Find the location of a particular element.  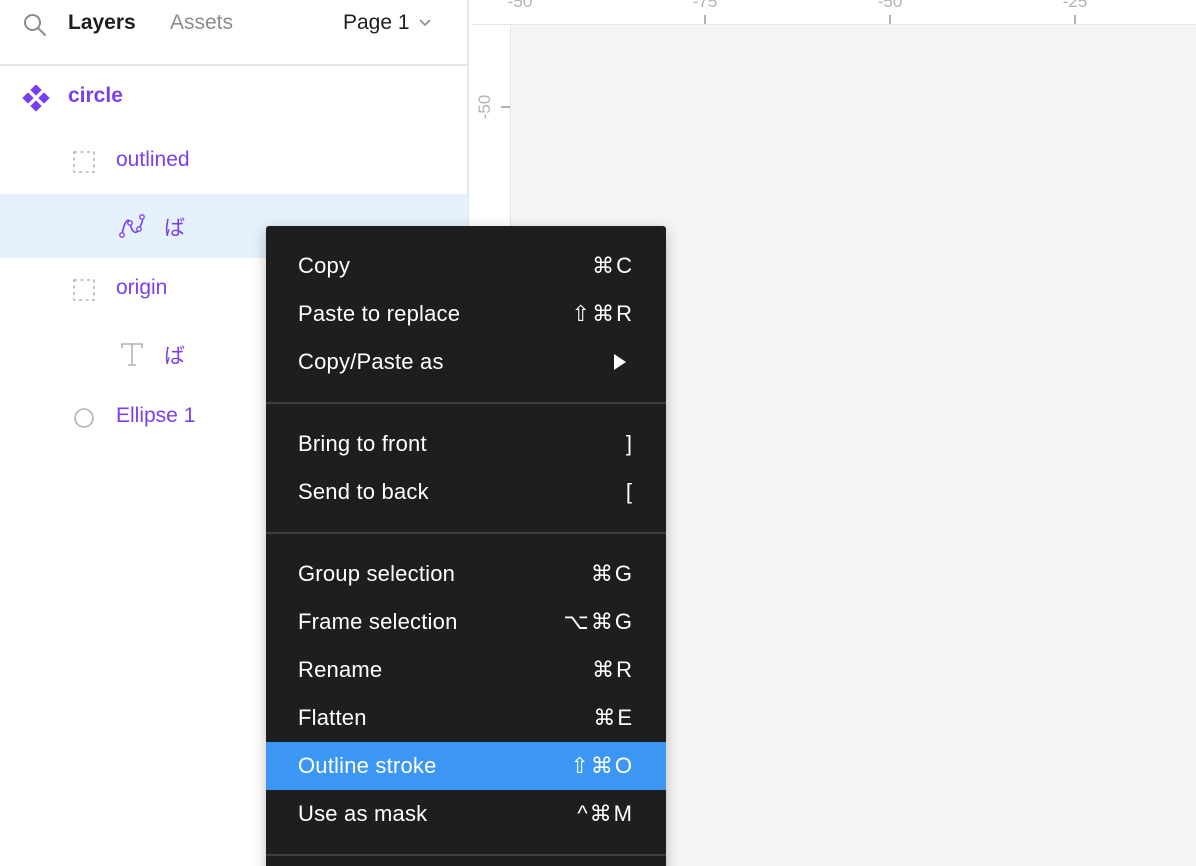

layer-label: Ellipse 1 is located at coordinates (156, 415).